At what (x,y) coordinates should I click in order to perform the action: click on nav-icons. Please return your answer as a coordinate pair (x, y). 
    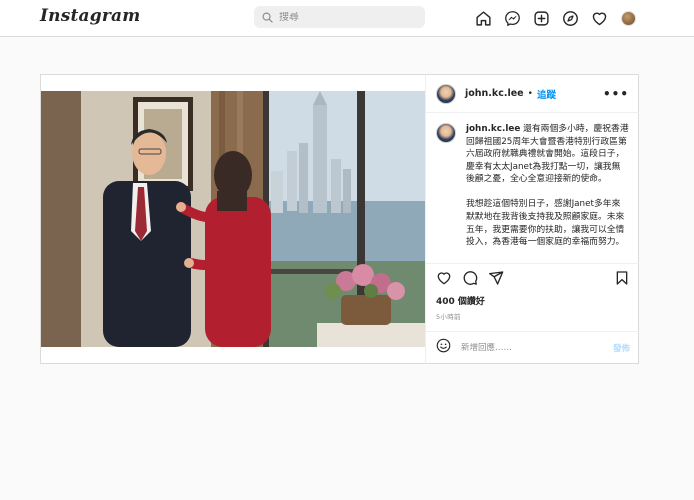
    Looking at the image, I should click on (561, 18).